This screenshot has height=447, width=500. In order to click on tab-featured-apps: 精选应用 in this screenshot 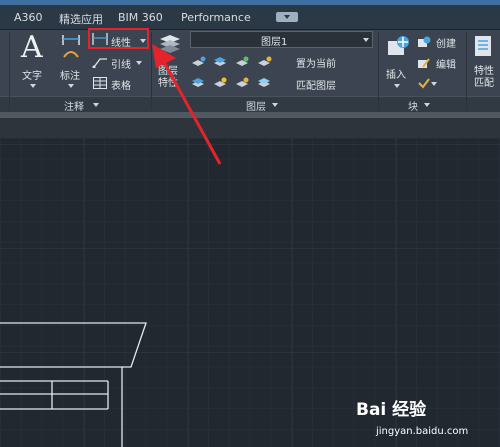, I will do `click(81, 19)`.